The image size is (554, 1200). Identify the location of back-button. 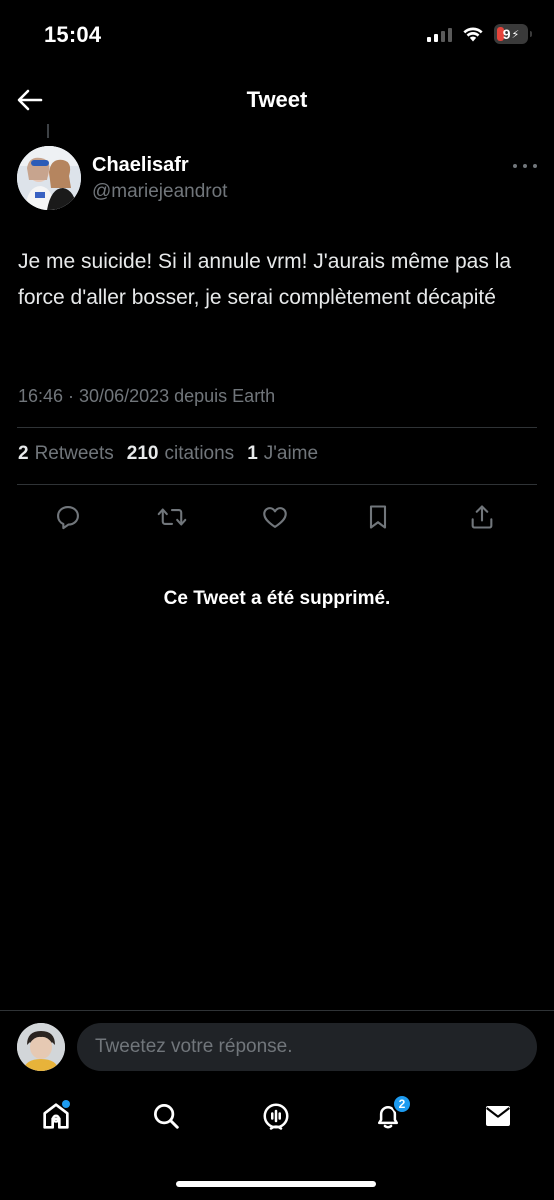
(30, 100).